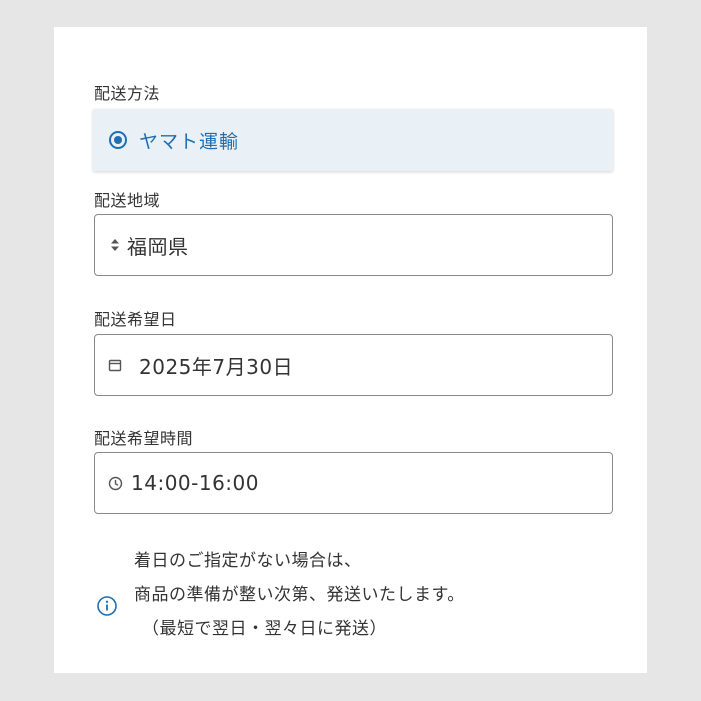 This screenshot has height=701, width=701. What do you see at coordinates (353, 245) in the screenshot?
I see `region-select: 福岡県` at bounding box center [353, 245].